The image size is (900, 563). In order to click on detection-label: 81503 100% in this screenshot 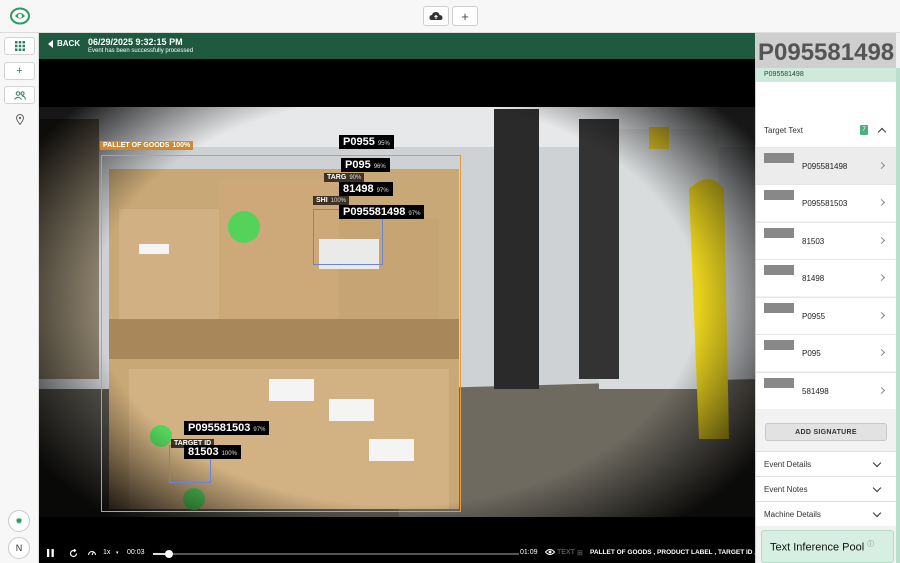, I will do `click(212, 452)`.